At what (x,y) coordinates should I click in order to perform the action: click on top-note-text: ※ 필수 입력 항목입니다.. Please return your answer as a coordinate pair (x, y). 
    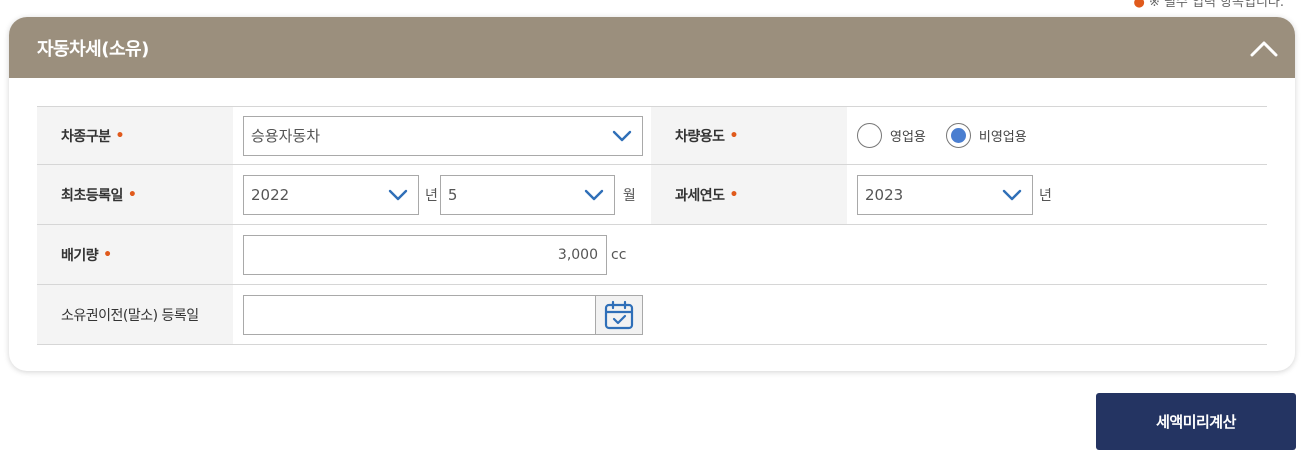
    Looking at the image, I should click on (1216, 5).